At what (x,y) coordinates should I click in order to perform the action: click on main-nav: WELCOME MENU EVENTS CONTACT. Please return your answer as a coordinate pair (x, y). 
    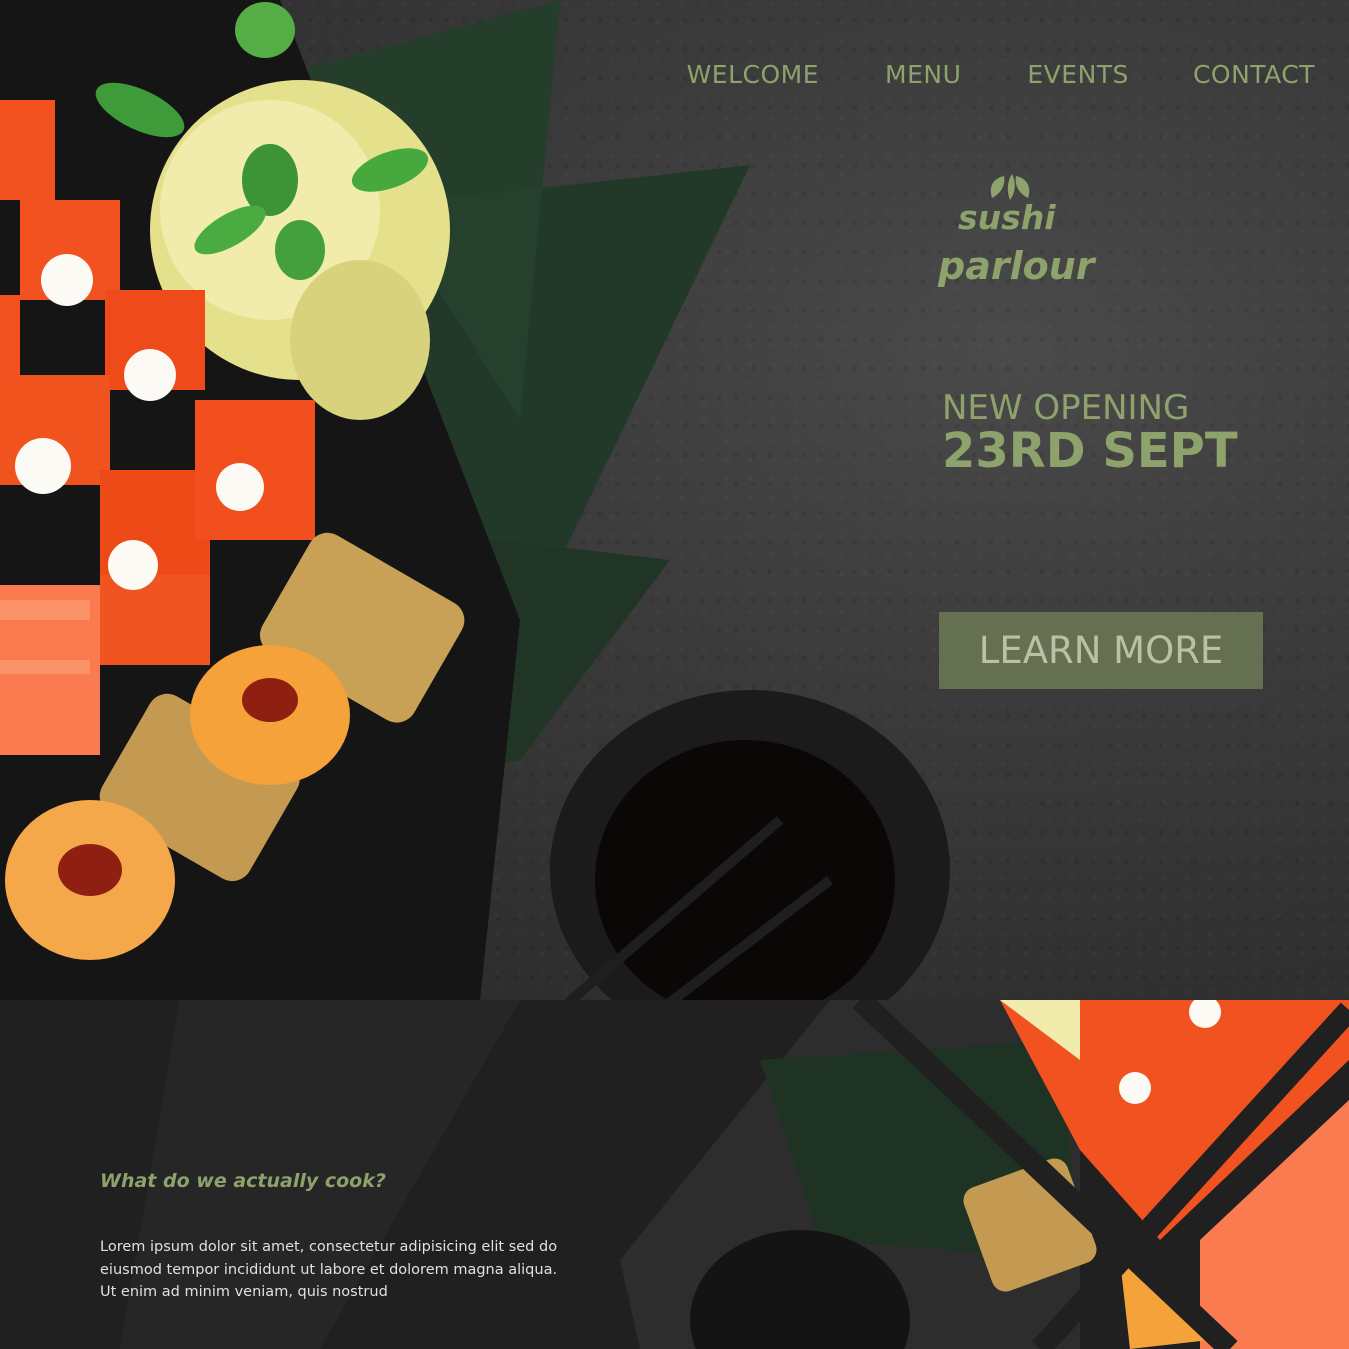
    Looking at the image, I should click on (1001, 74).